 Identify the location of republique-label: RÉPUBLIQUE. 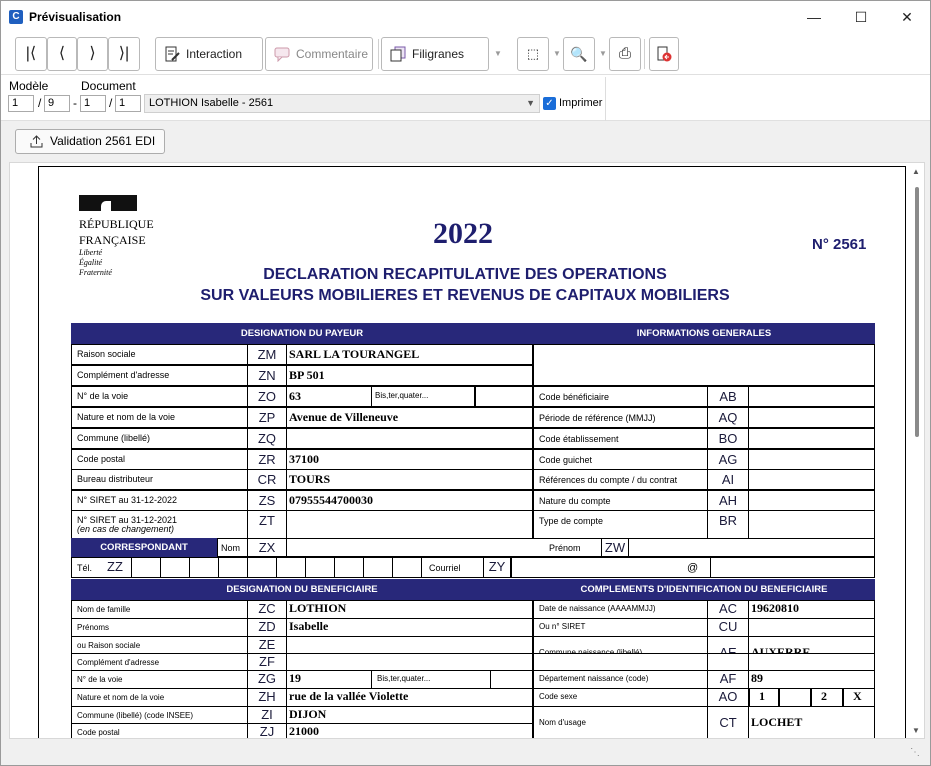
(116, 224).